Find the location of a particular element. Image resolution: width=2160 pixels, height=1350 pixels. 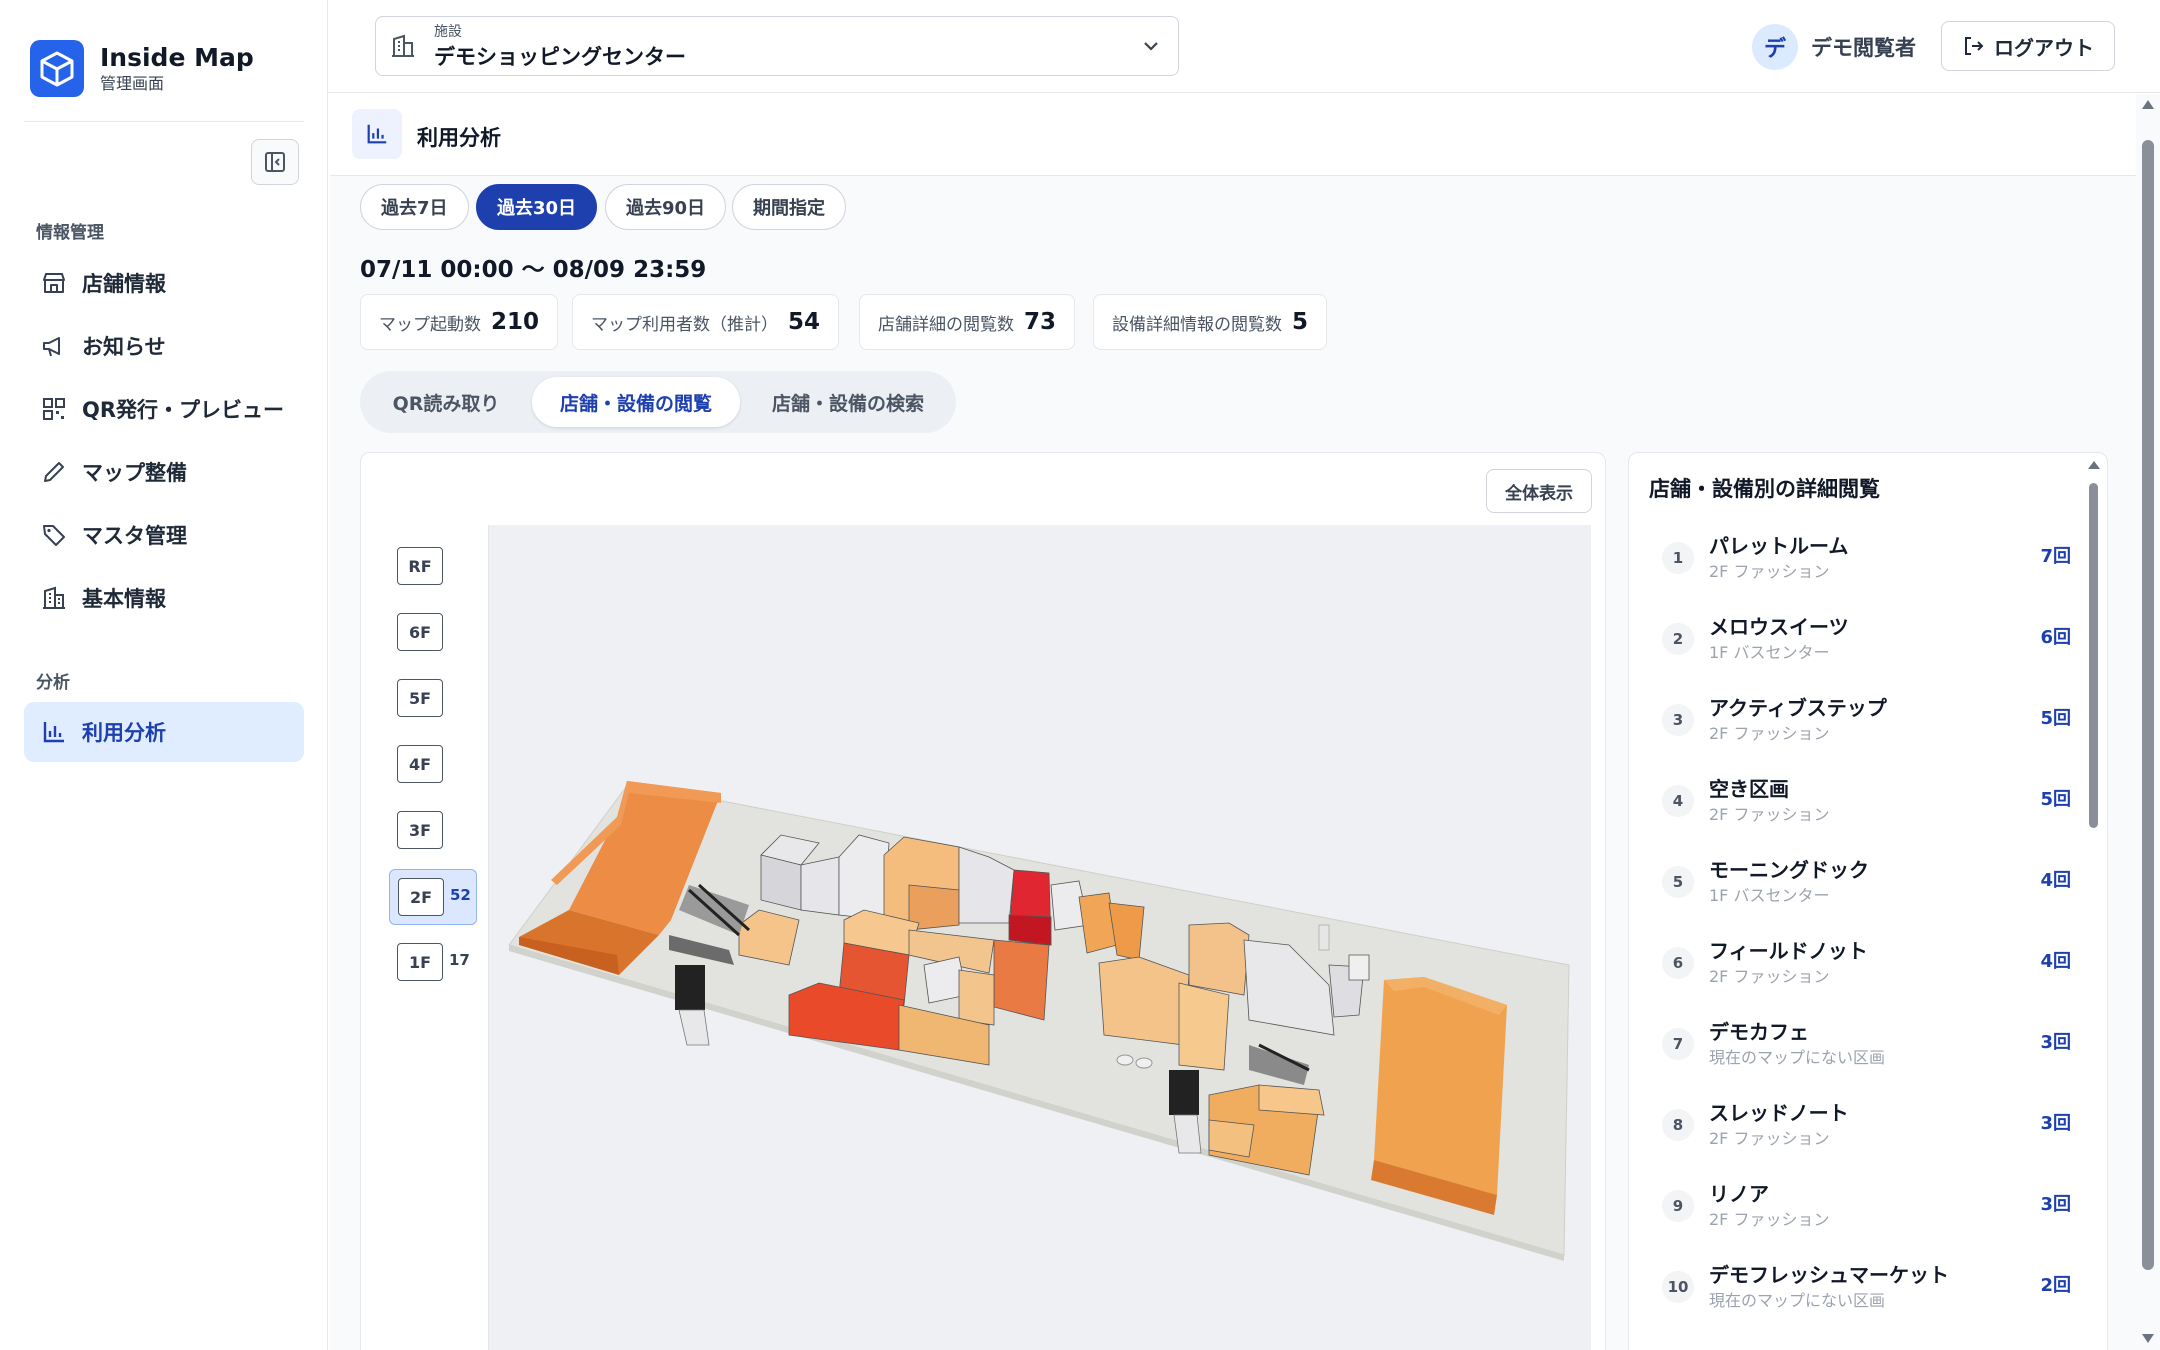

floor-6f: 6F is located at coordinates (433, 633).